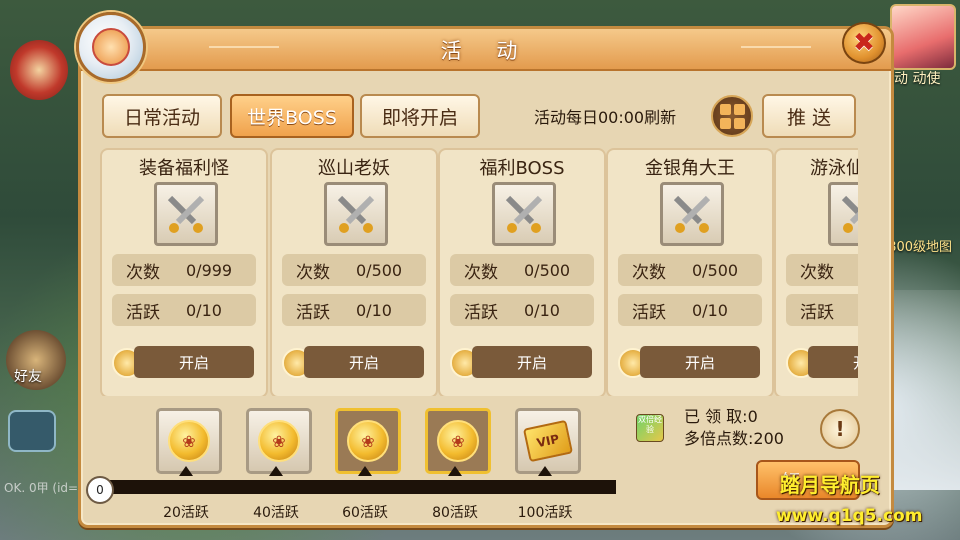  I want to click on tab-daily-activity: 日常活动, so click(162, 116).